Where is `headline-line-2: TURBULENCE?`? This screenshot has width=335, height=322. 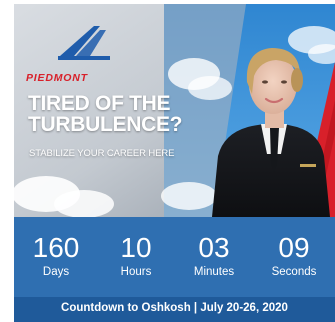
headline-line-2: TURBULENCE? is located at coordinates (105, 124).